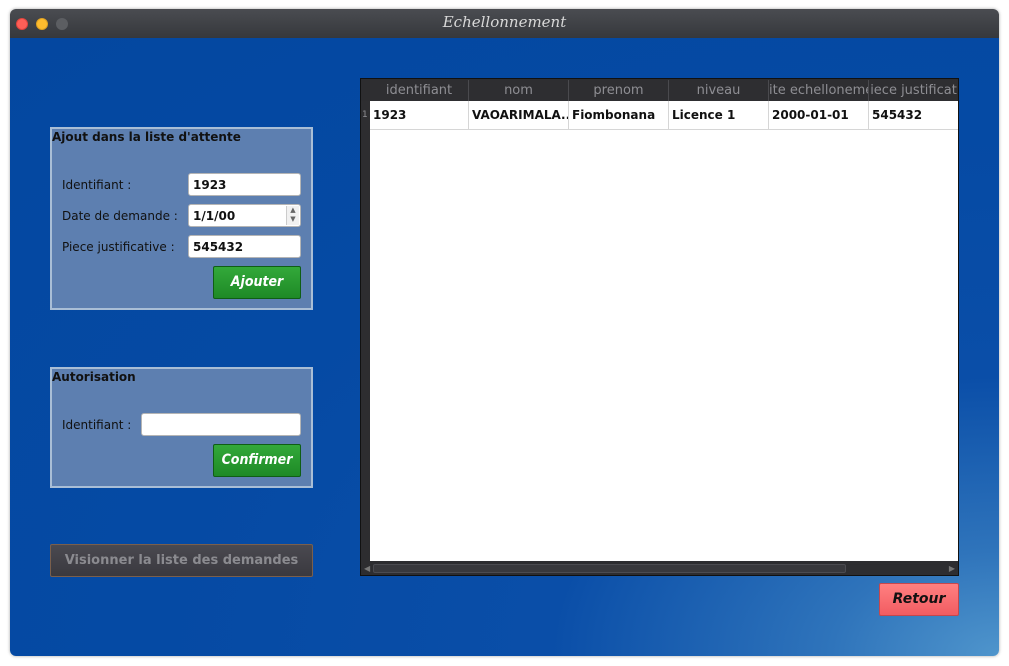 This screenshot has height=666, width=1009. What do you see at coordinates (146, 137) in the screenshot?
I see `waitlist-group-title: Ajout dans la liste d'attente` at bounding box center [146, 137].